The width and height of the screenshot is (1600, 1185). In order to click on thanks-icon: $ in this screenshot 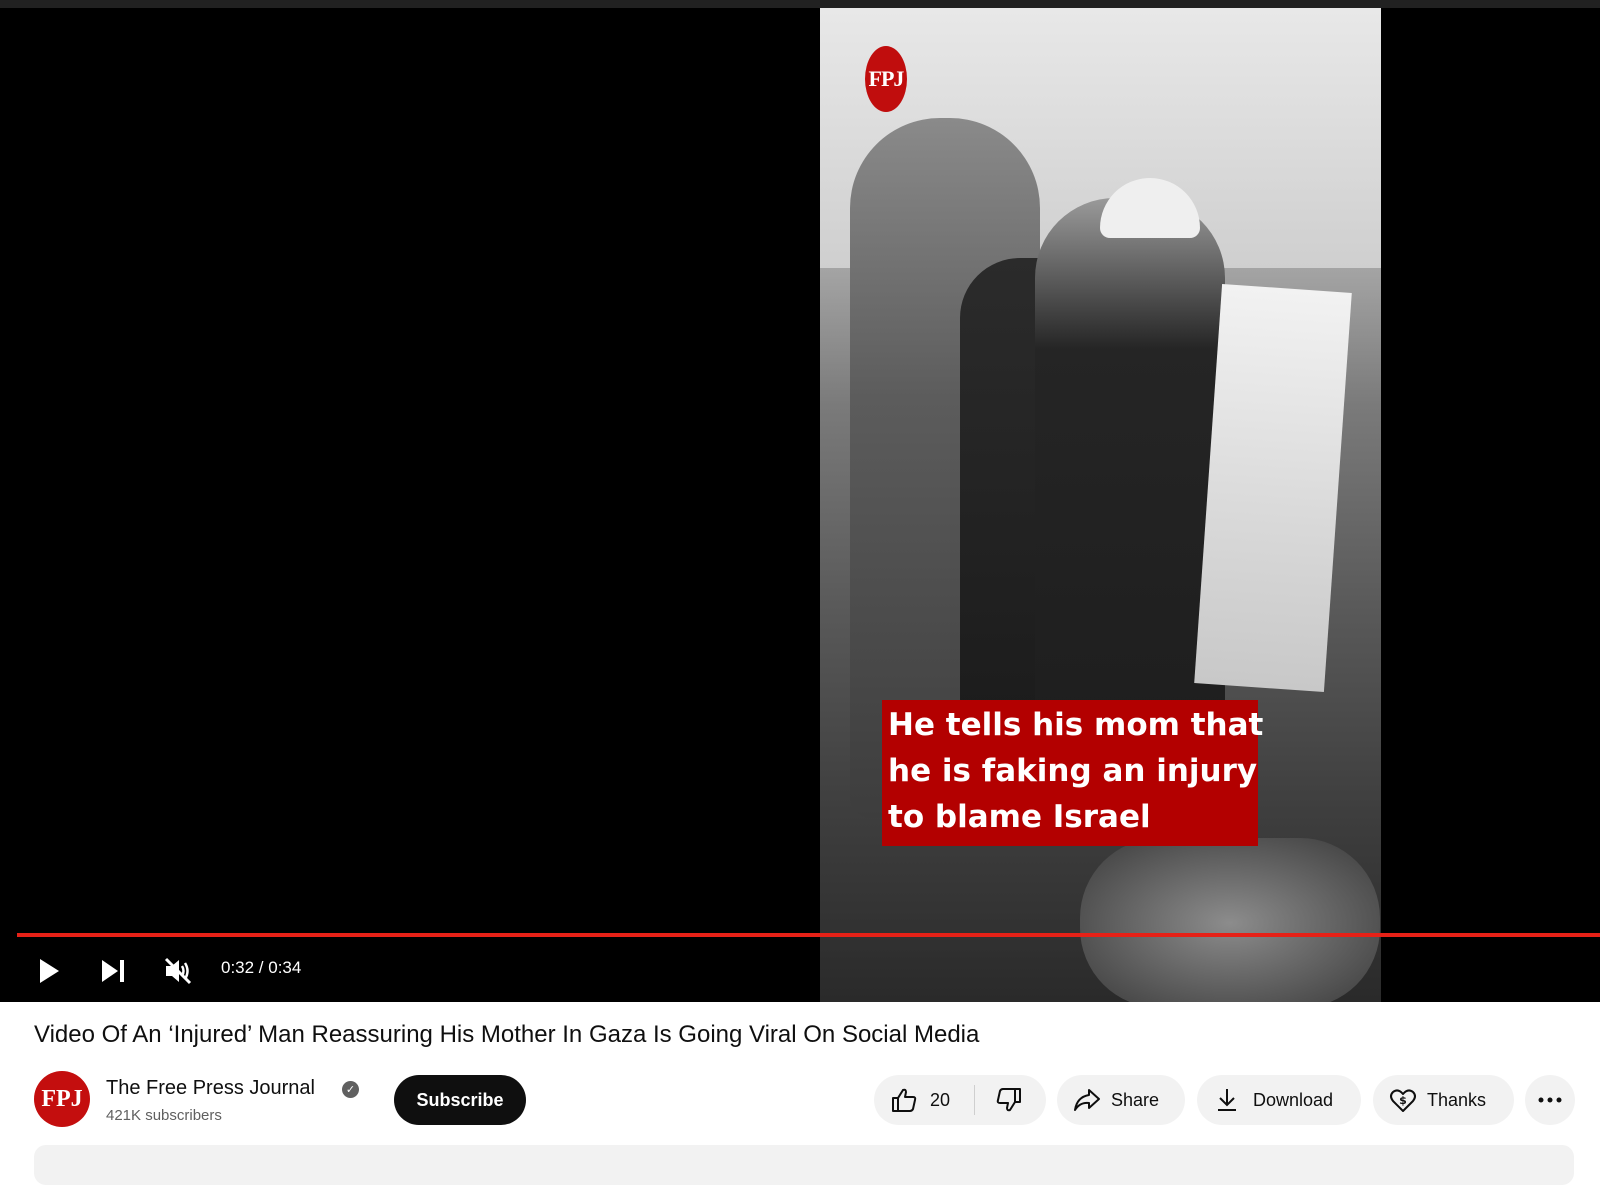, I will do `click(1403, 1100)`.